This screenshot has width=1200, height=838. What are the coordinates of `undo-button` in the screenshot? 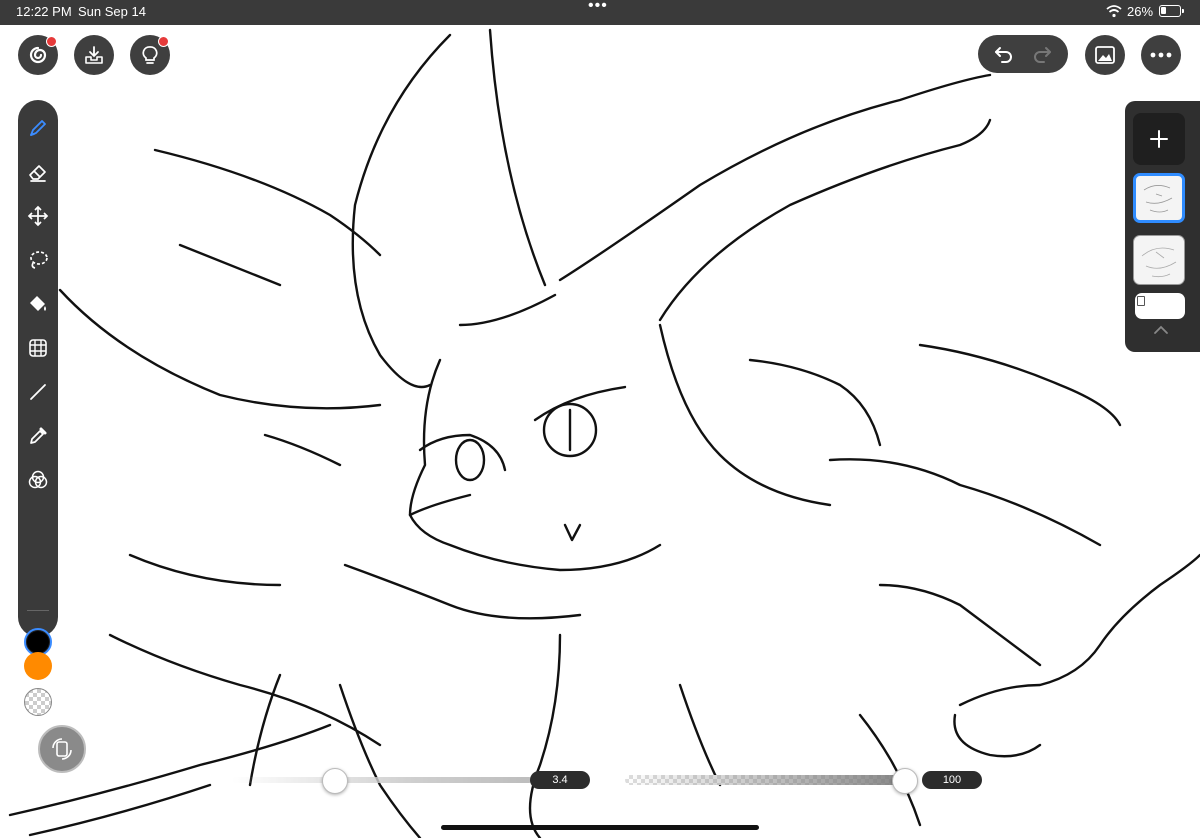 It's located at (1004, 54).